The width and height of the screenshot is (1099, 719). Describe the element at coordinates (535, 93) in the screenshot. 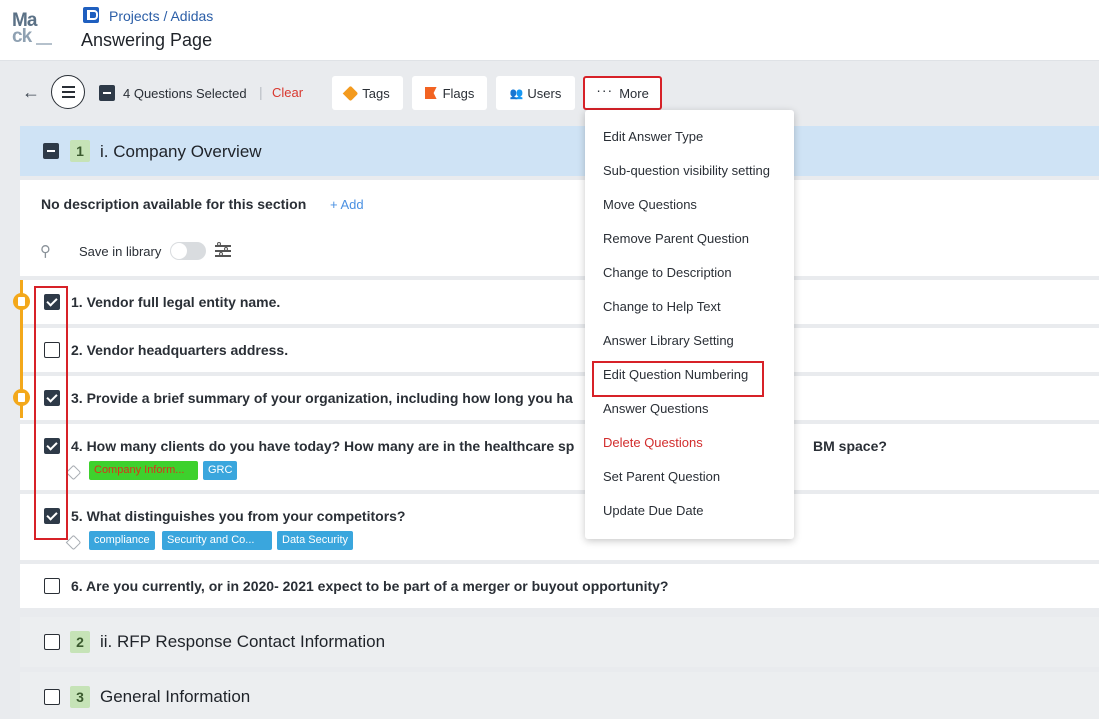

I see `users-button: 👥 Users` at that location.